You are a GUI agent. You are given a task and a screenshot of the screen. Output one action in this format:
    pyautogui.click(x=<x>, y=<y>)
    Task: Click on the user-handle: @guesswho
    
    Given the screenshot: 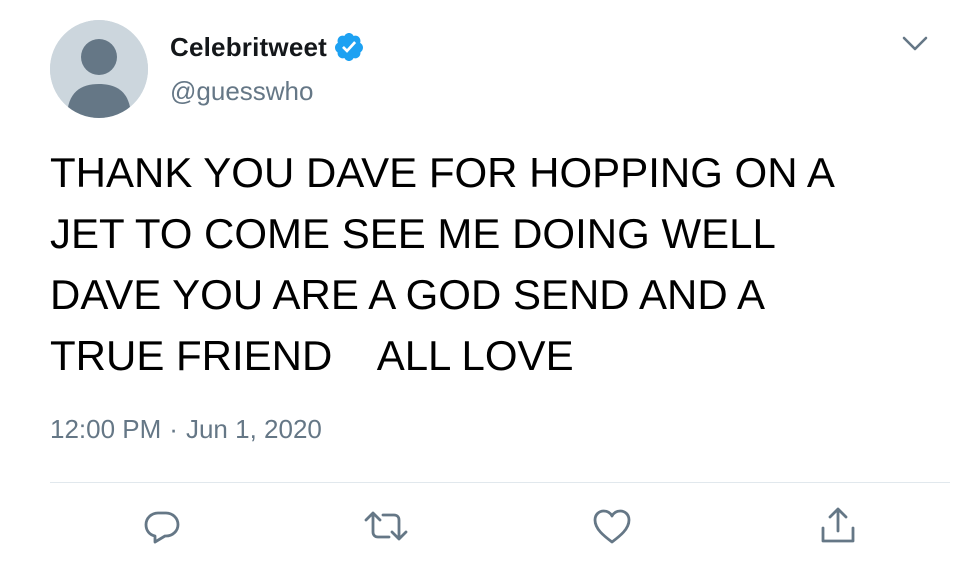 What is the action you would take?
    pyautogui.click(x=241, y=91)
    